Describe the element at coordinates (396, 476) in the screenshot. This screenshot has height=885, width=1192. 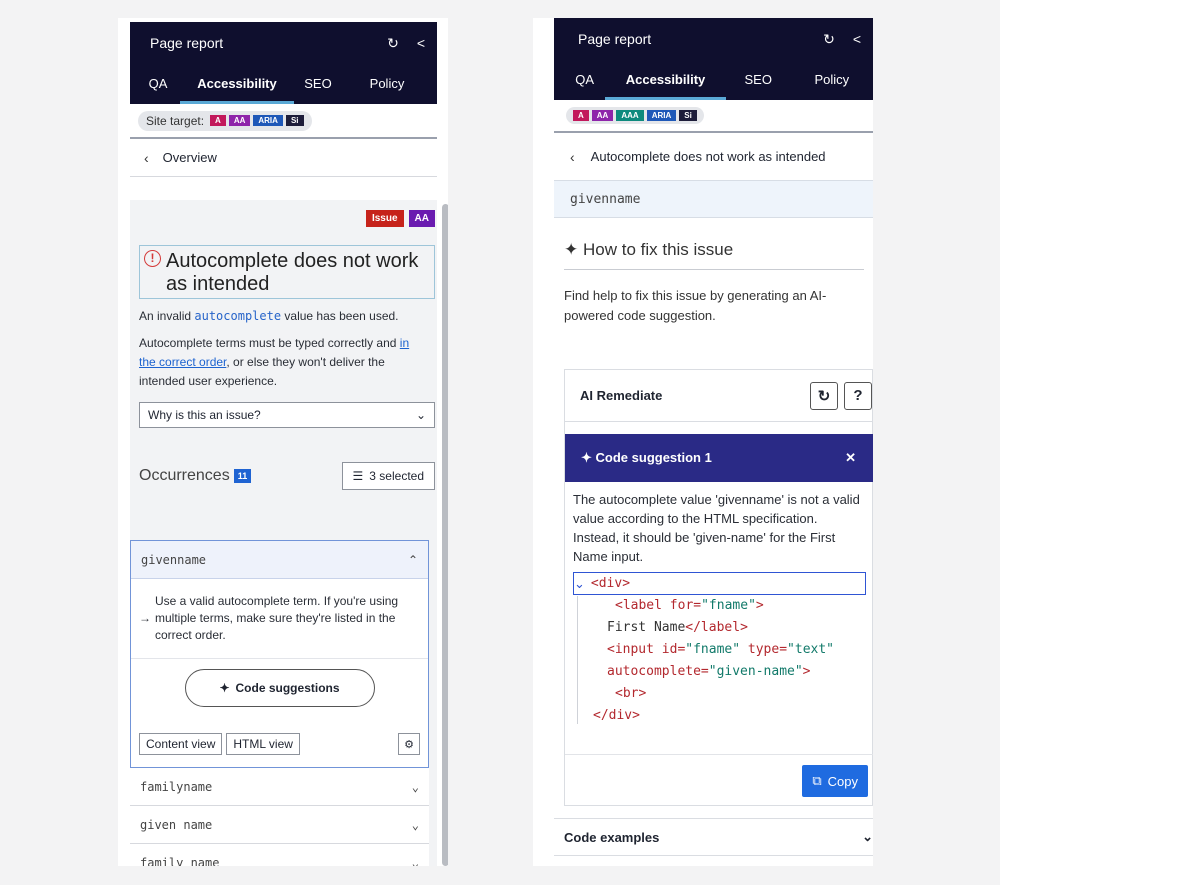
I see `filter-label: 3 selected` at that location.